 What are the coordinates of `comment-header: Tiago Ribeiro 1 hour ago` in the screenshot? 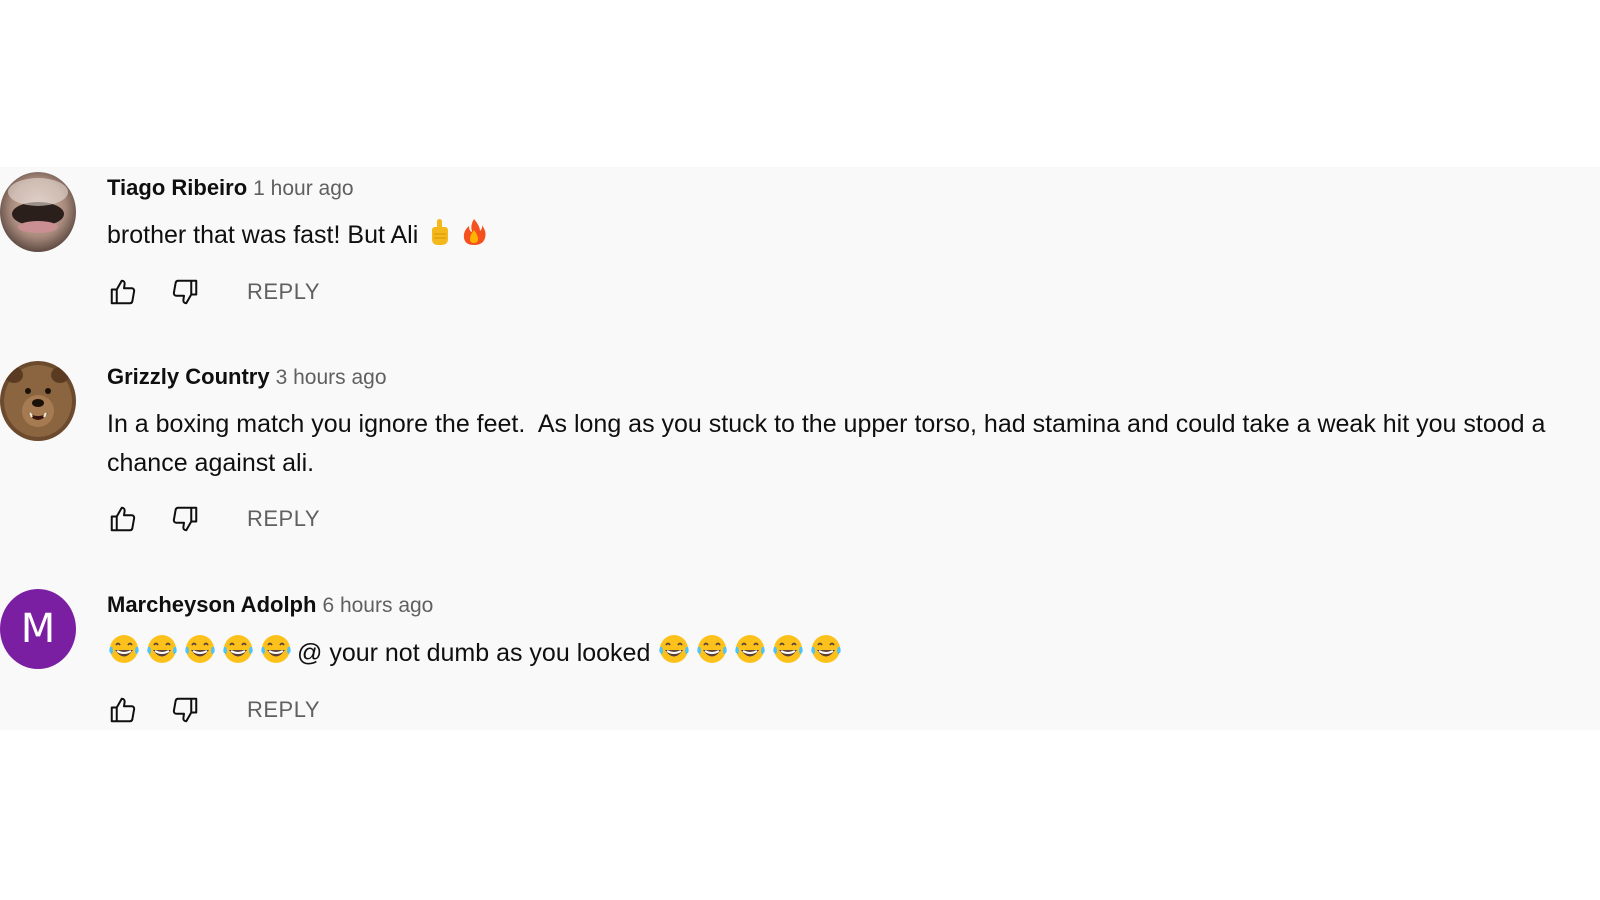 It's located at (849, 188).